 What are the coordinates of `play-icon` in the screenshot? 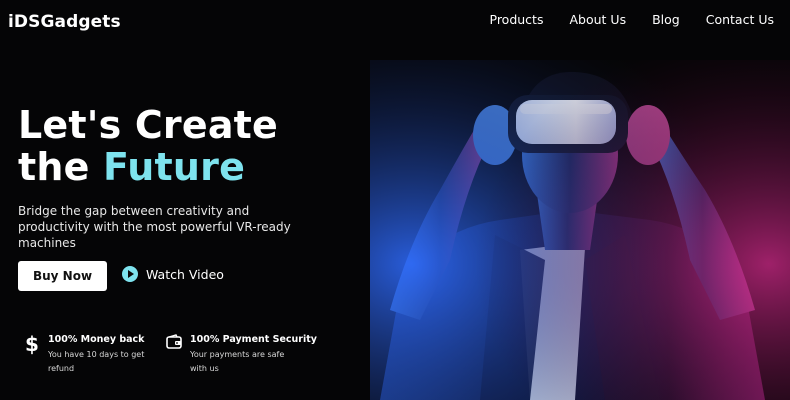 It's located at (130, 274).